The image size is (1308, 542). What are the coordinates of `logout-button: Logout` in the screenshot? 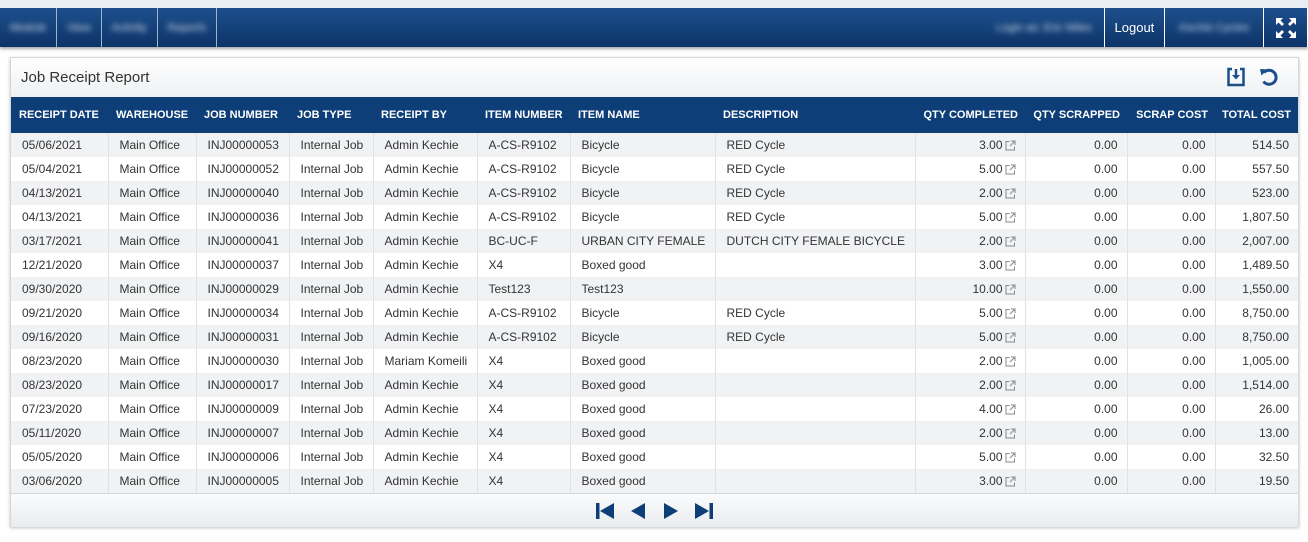 It's located at (1135, 27).